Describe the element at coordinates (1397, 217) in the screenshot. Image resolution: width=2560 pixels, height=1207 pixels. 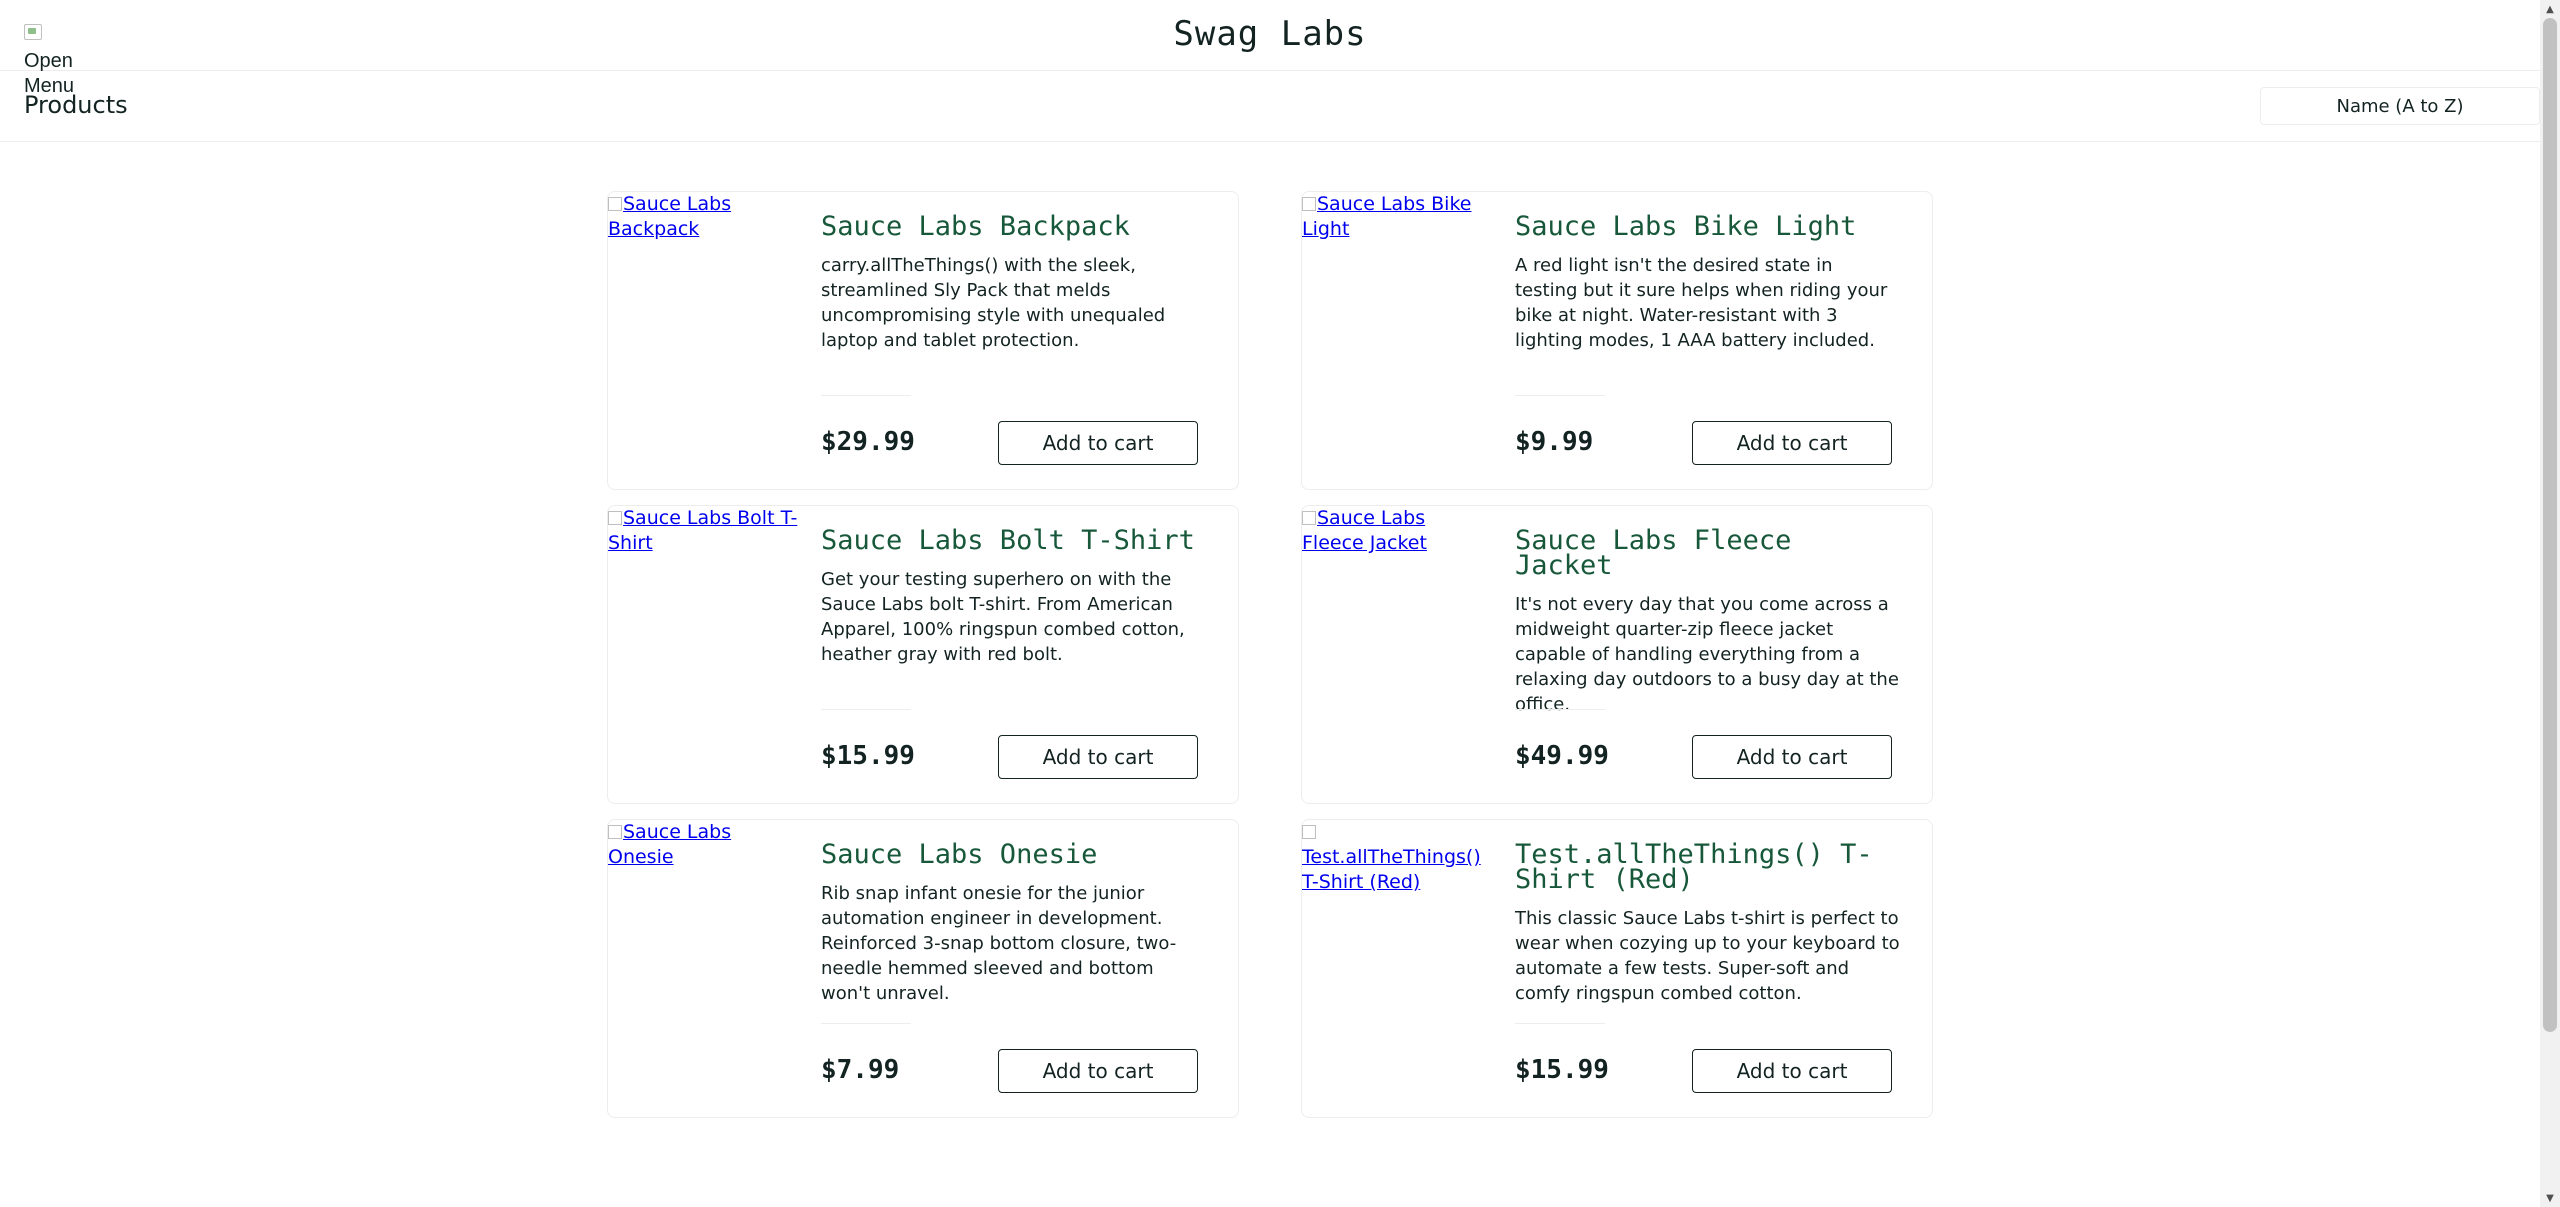
I see `item-image-link: Sauce Labs Bike Light` at that location.